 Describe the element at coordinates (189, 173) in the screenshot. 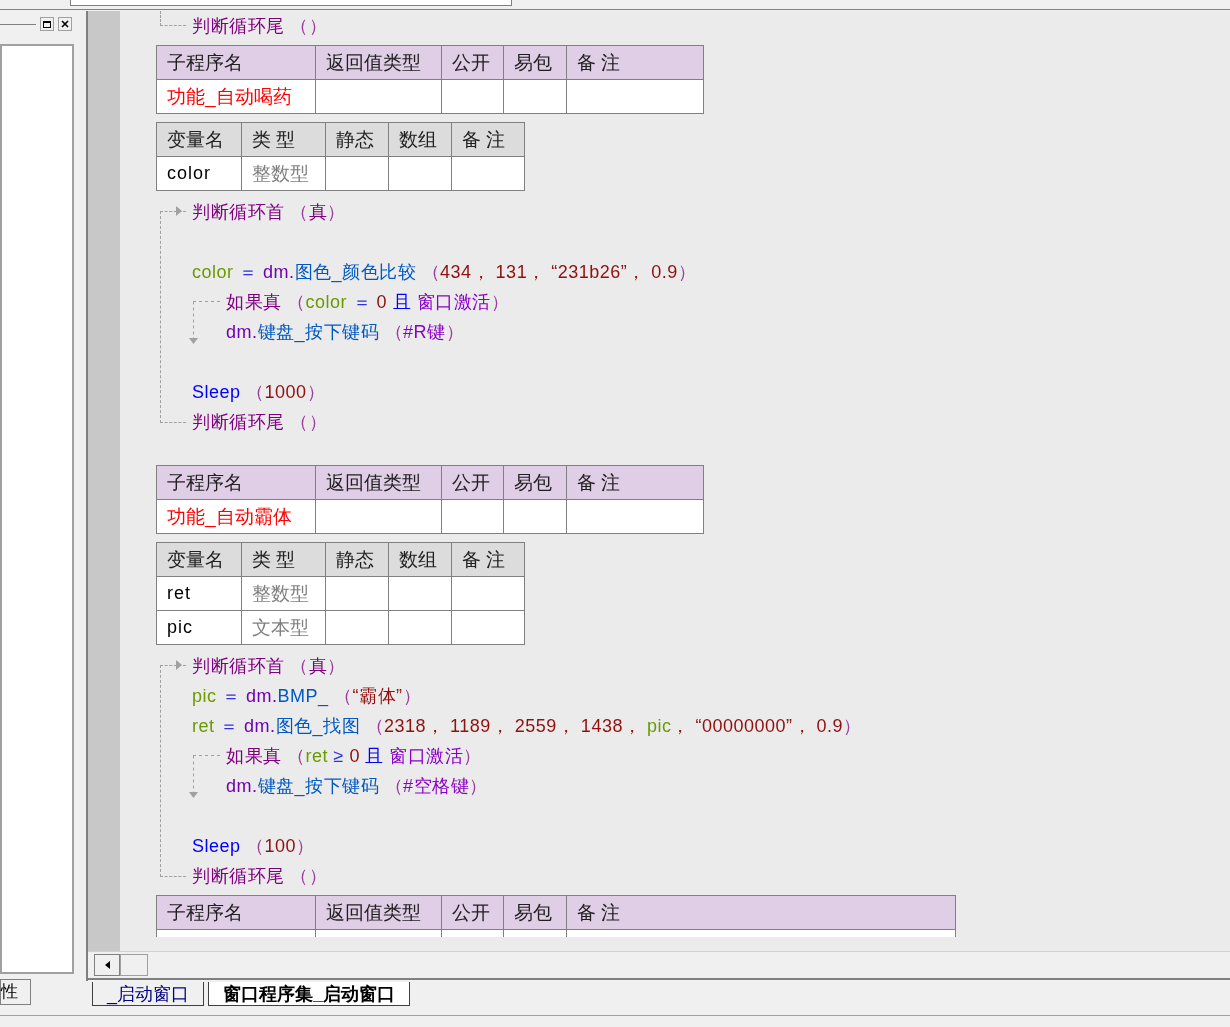

I see `table-cell-text: color` at that location.